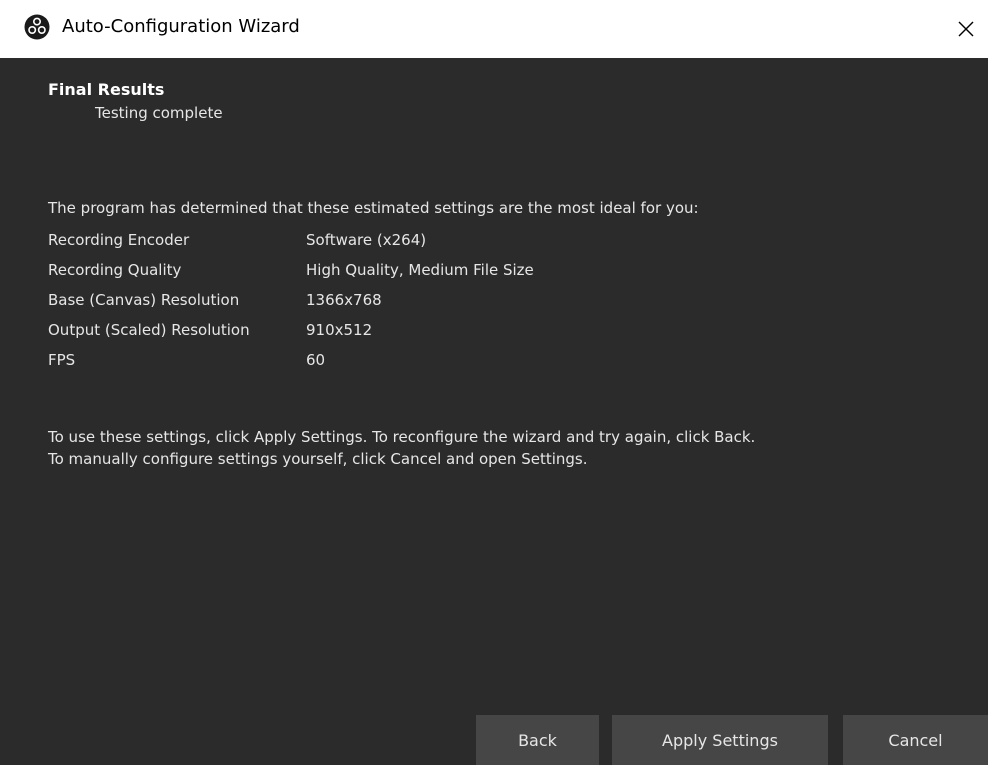  What do you see at coordinates (366, 240) in the screenshot?
I see `setting-value: Software (x264)` at bounding box center [366, 240].